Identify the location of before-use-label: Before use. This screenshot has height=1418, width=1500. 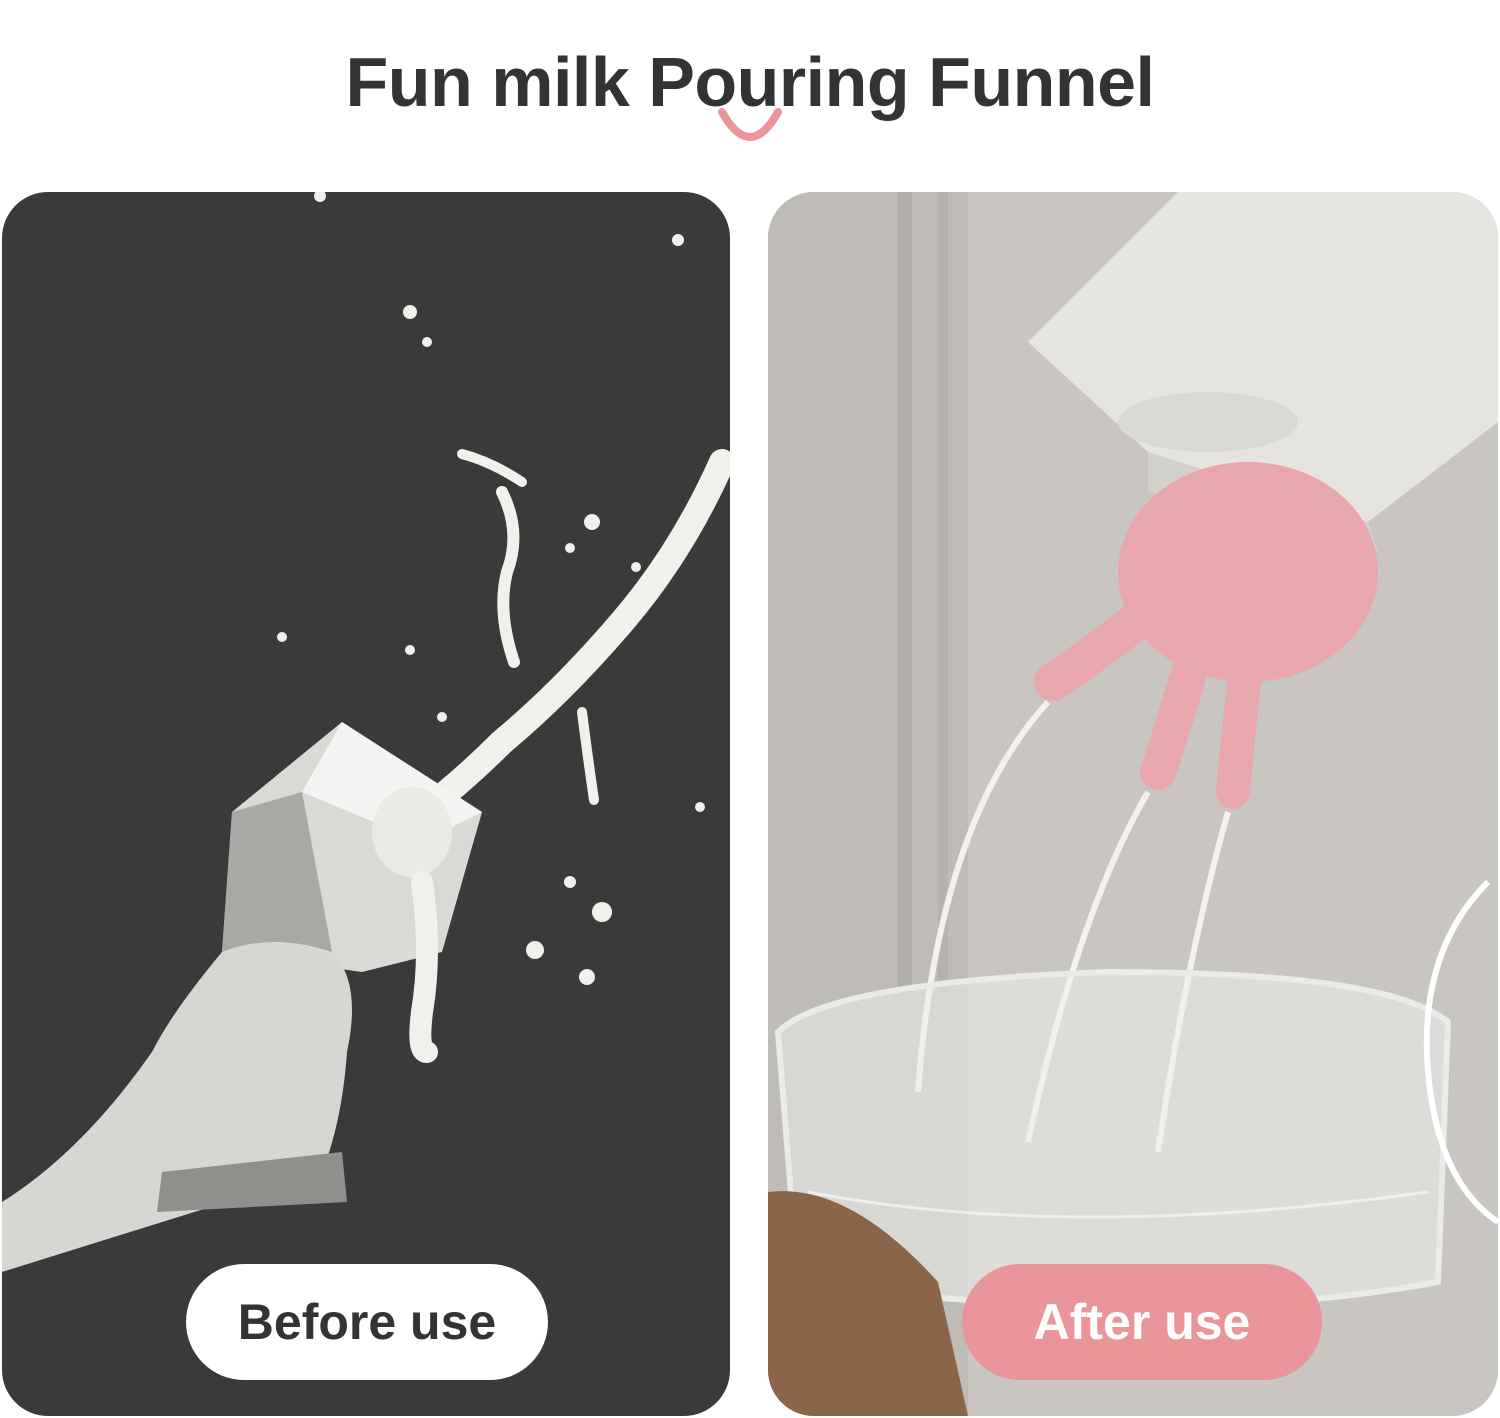
(367, 1322).